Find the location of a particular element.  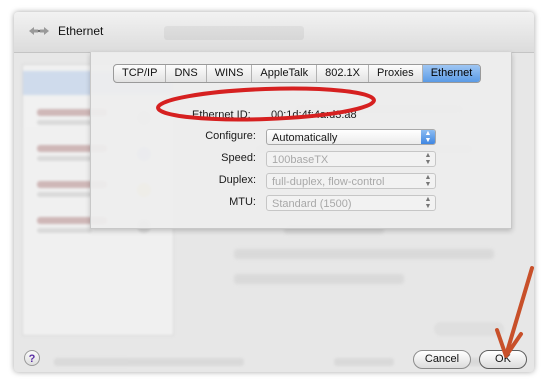

mtu-popup: Standard (1500) ▲ ▼ is located at coordinates (351, 203).